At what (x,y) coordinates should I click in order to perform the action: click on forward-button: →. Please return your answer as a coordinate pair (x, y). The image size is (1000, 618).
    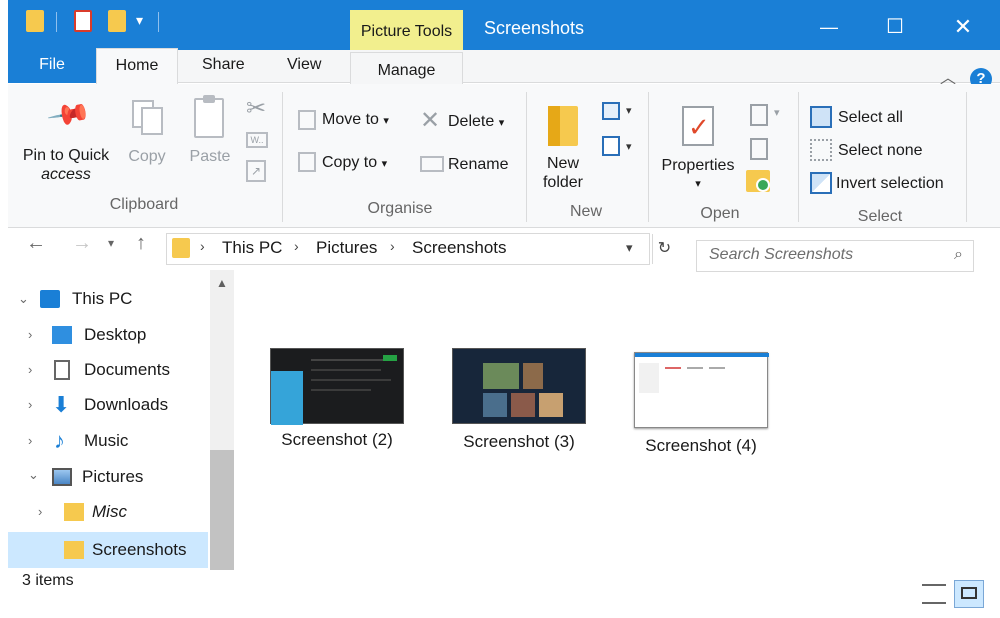
    Looking at the image, I should click on (82, 243).